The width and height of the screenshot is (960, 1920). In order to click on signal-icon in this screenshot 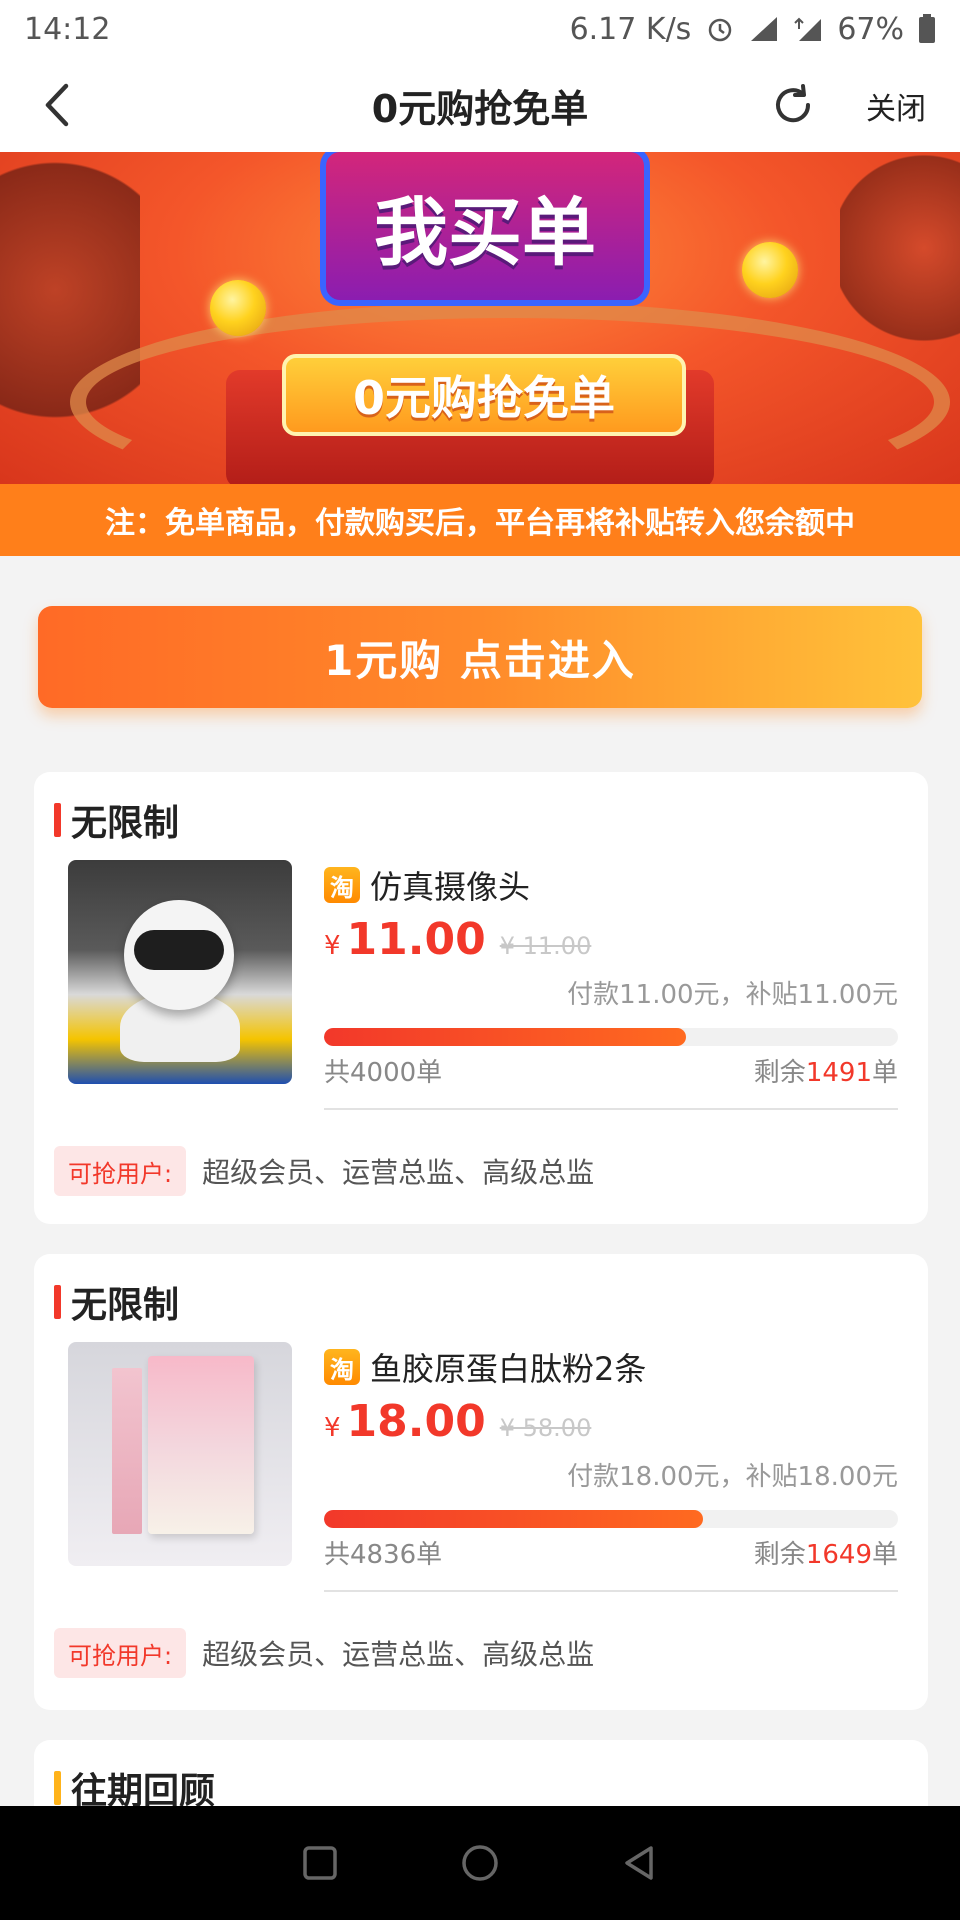, I will do `click(764, 29)`.